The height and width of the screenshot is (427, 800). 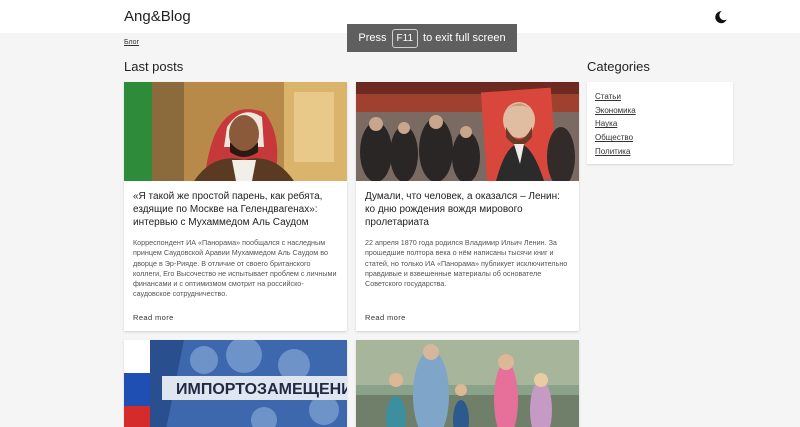 I want to click on post-image-lenin, so click(x=467, y=131).